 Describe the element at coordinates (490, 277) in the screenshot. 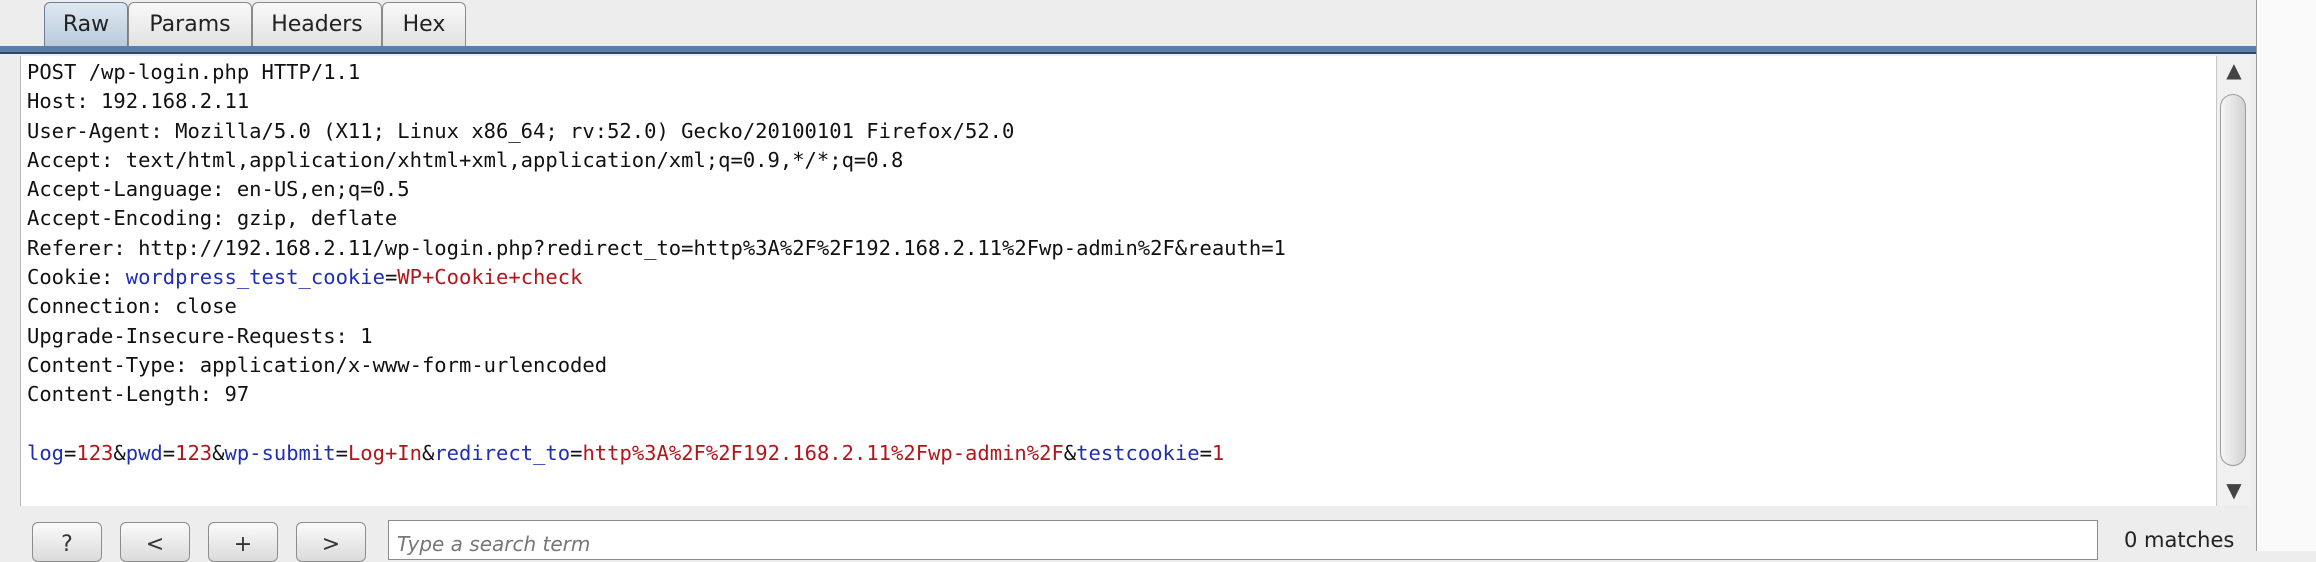

I see `cookie-param-value: WP+Cookie+check` at that location.